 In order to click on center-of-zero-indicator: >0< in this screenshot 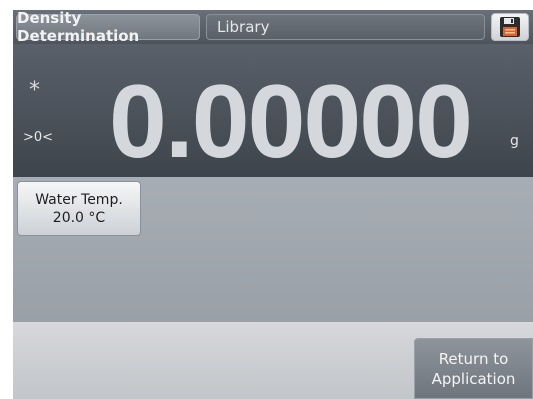, I will do `click(38, 137)`.